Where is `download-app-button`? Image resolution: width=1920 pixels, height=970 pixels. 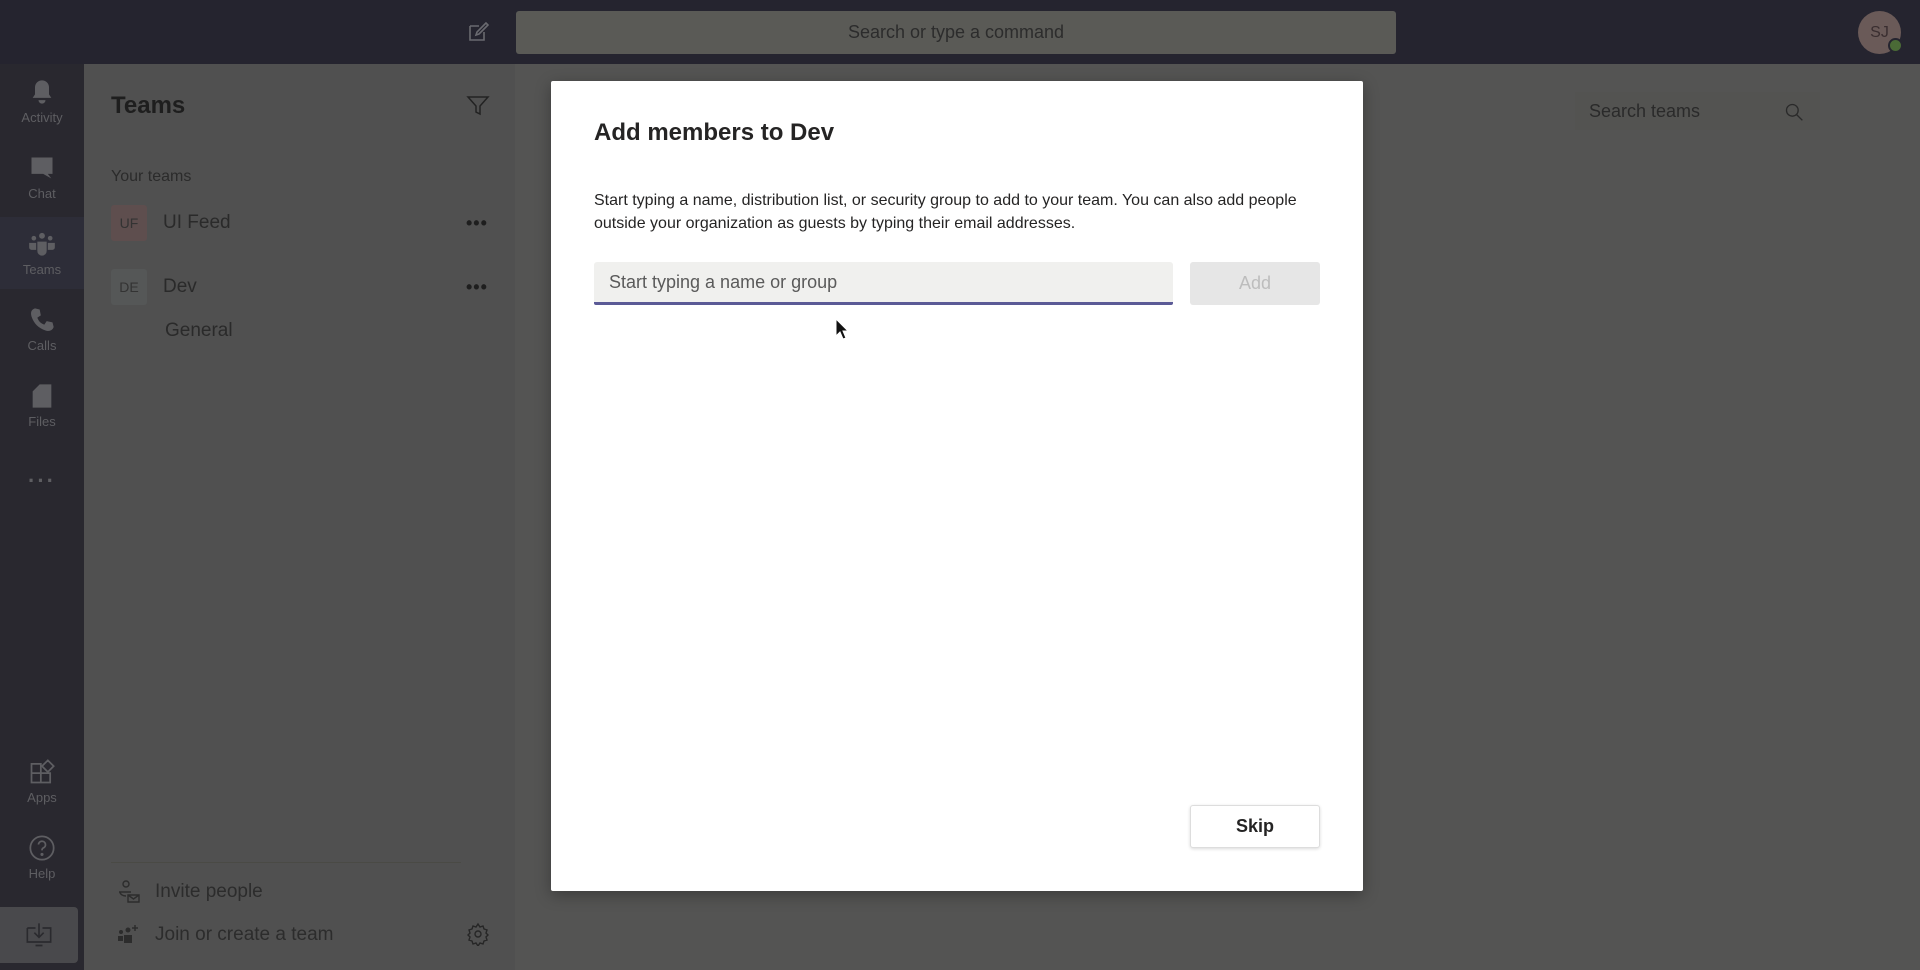 download-app-button is located at coordinates (39, 935).